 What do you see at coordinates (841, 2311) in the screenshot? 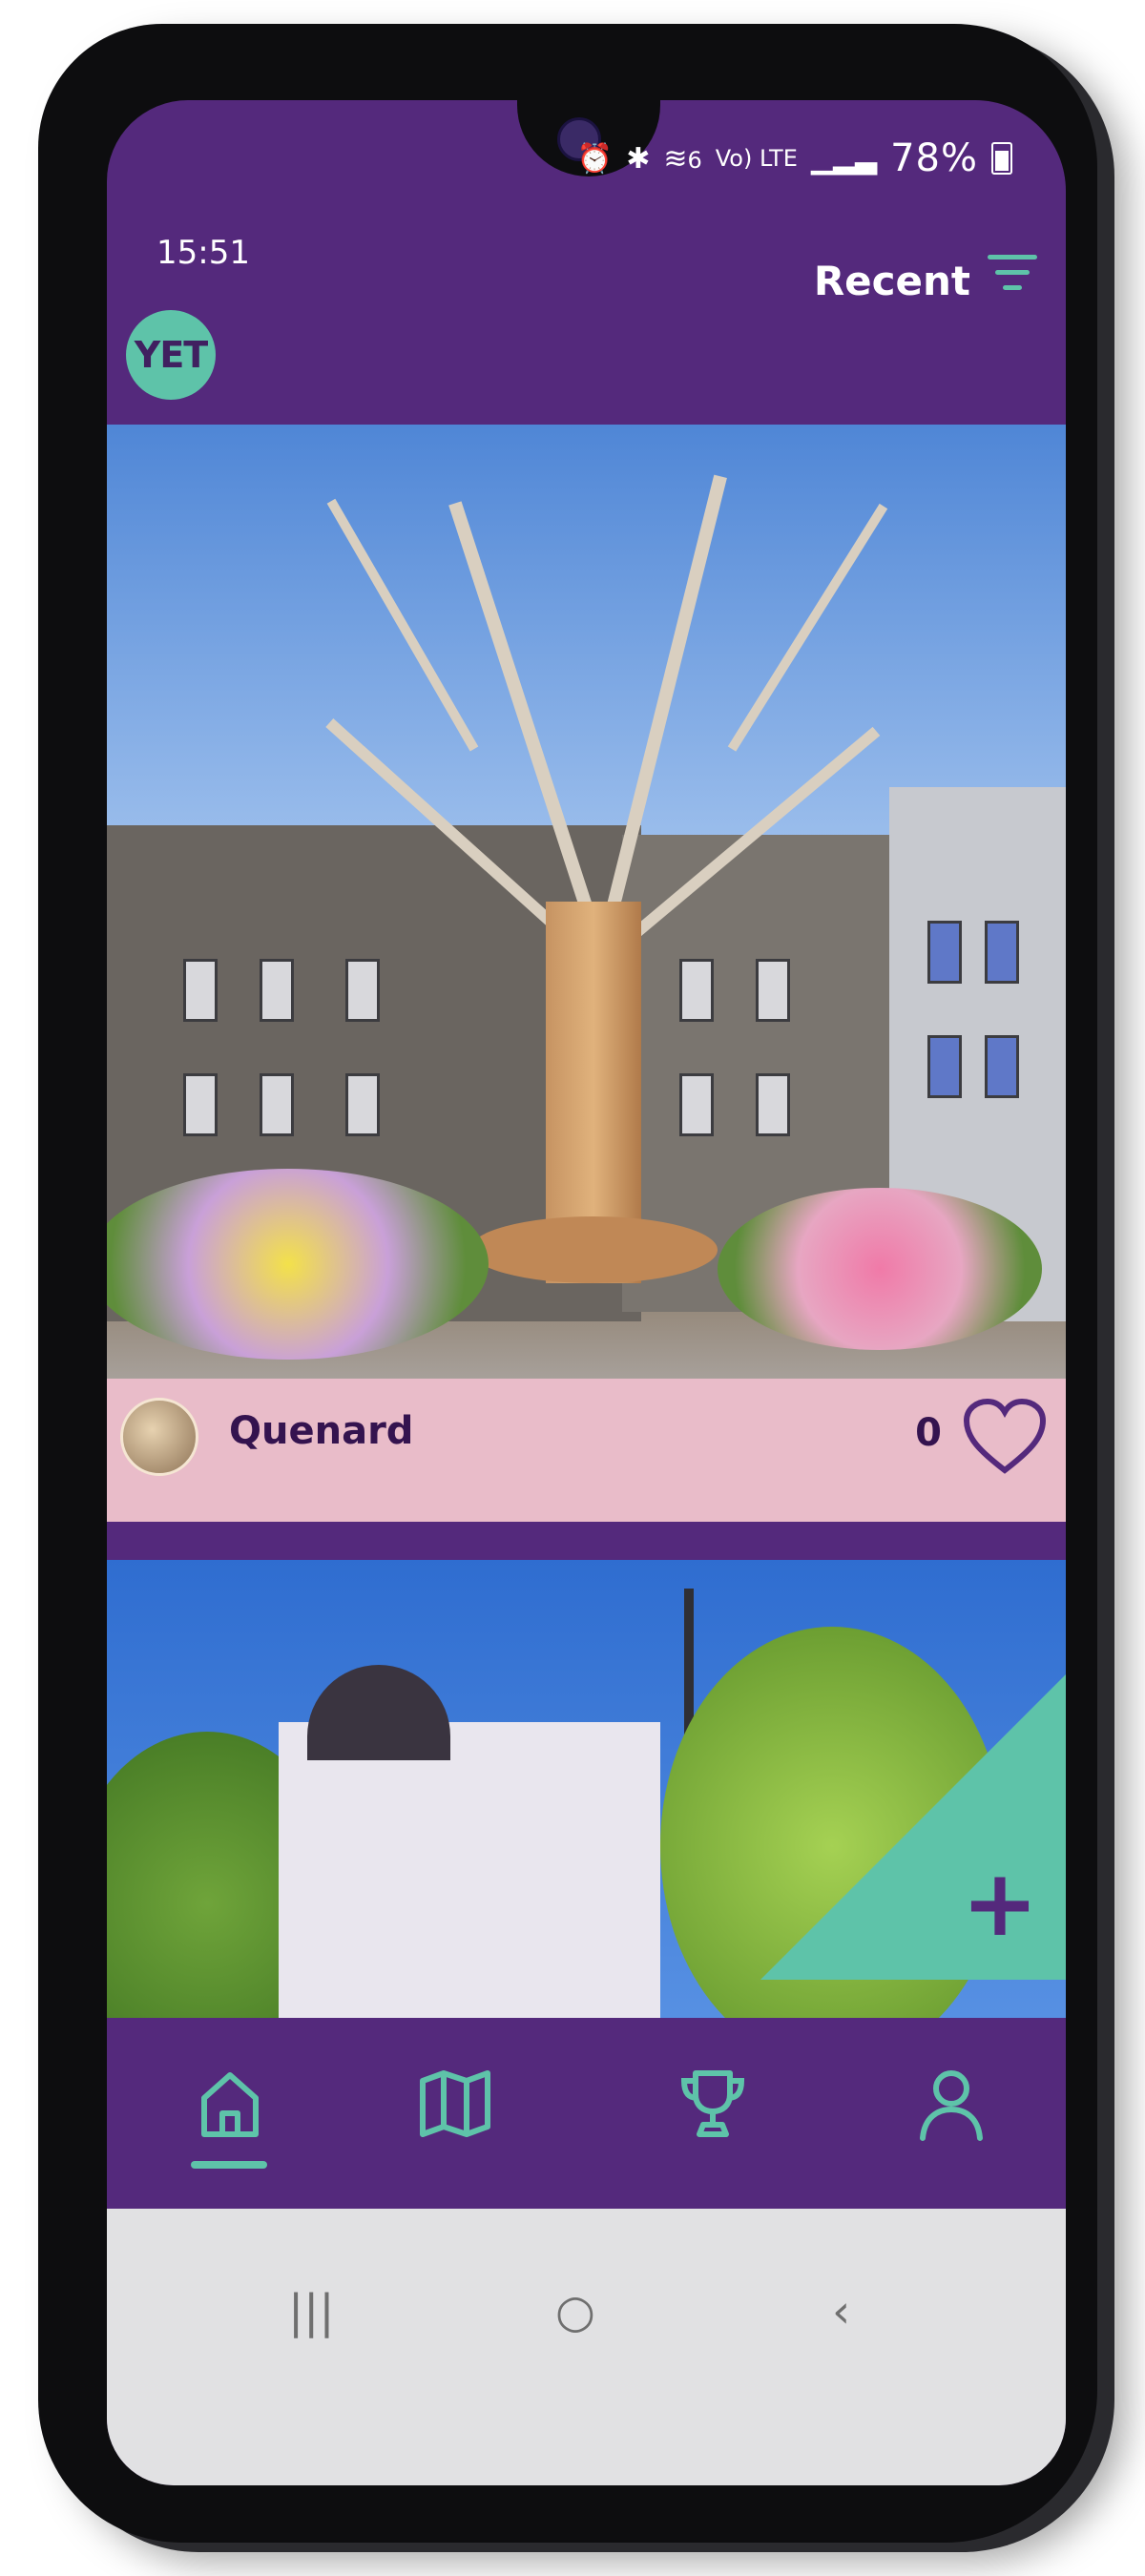
I see `back-button: ‹` at bounding box center [841, 2311].